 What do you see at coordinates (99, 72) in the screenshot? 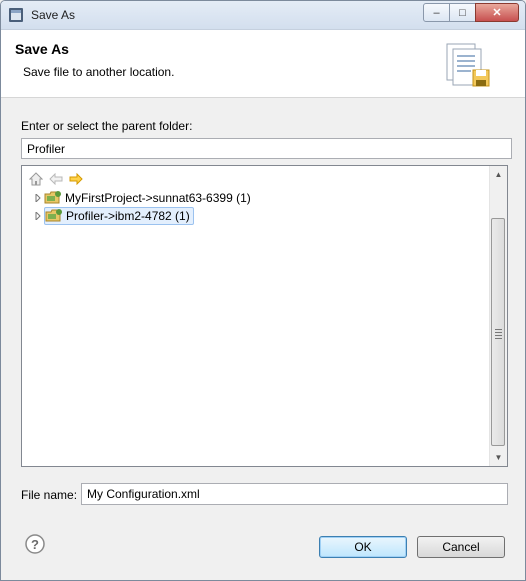
I see `header-description: Save file to another location.` at bounding box center [99, 72].